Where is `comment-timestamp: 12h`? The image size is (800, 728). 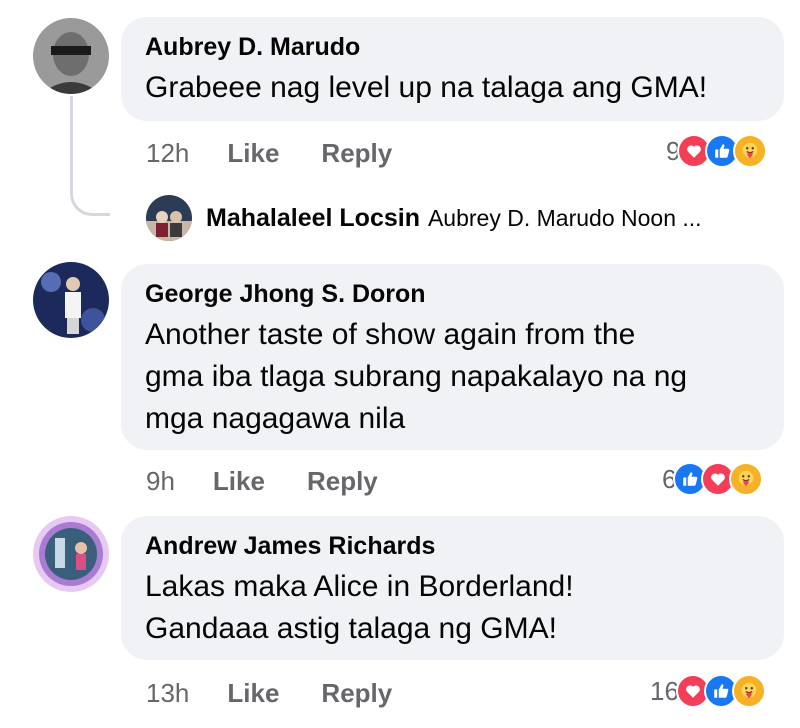
comment-timestamp: 12h is located at coordinates (167, 153).